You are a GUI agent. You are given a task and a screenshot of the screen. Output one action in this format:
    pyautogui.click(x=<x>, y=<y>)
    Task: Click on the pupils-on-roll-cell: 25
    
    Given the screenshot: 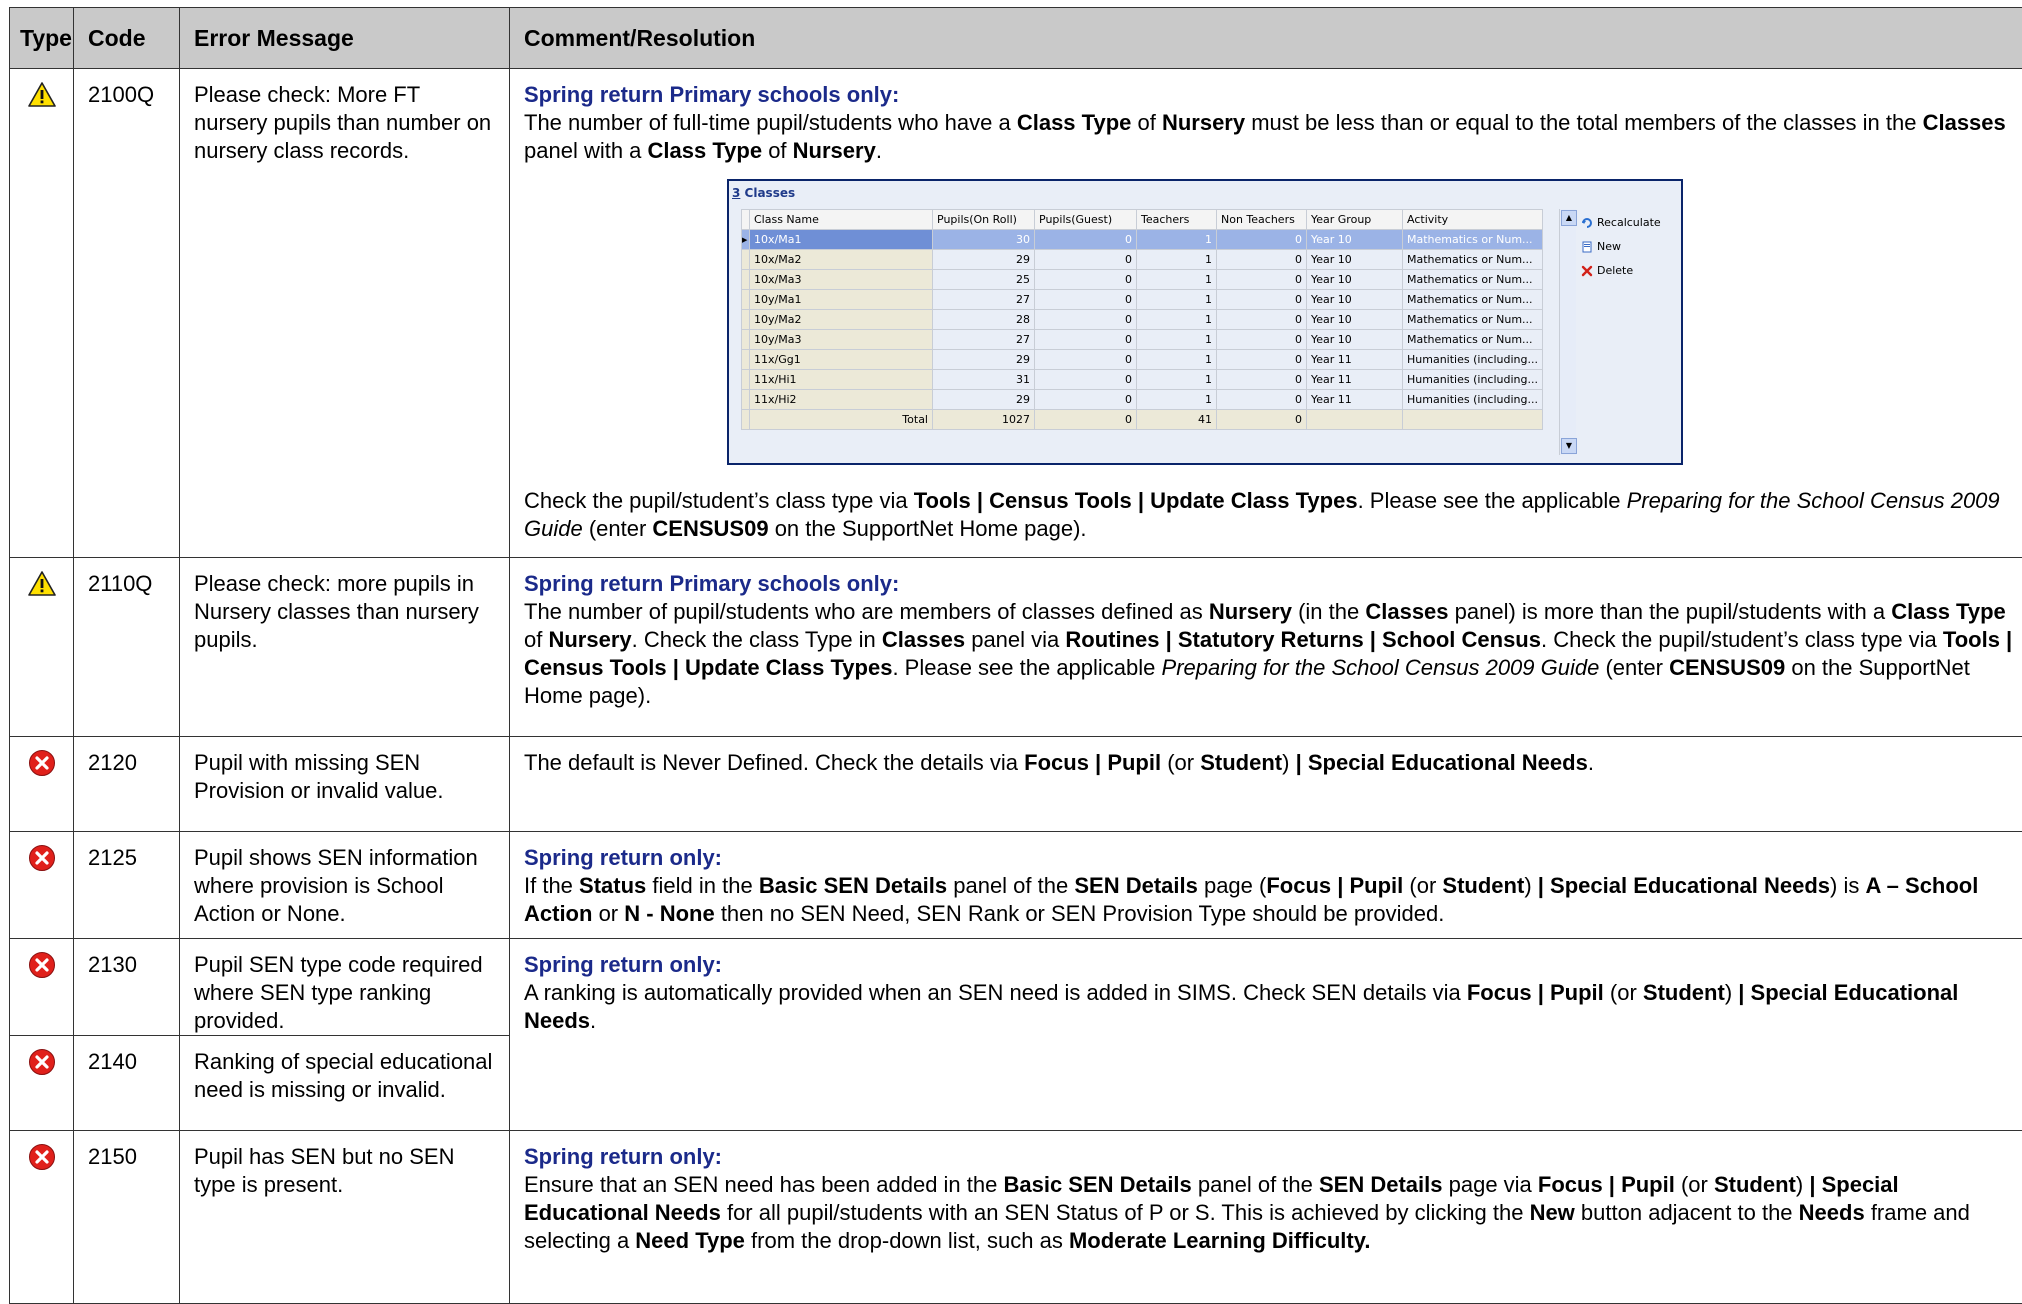 What is the action you would take?
    pyautogui.click(x=984, y=280)
    